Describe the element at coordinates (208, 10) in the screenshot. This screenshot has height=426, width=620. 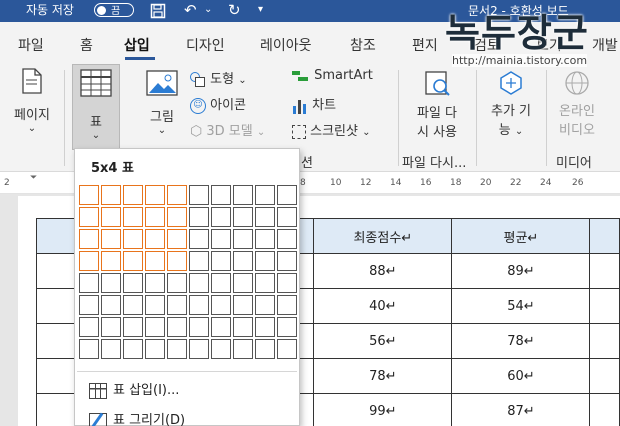
I see `undo-dropdown-icon: ⌄` at that location.